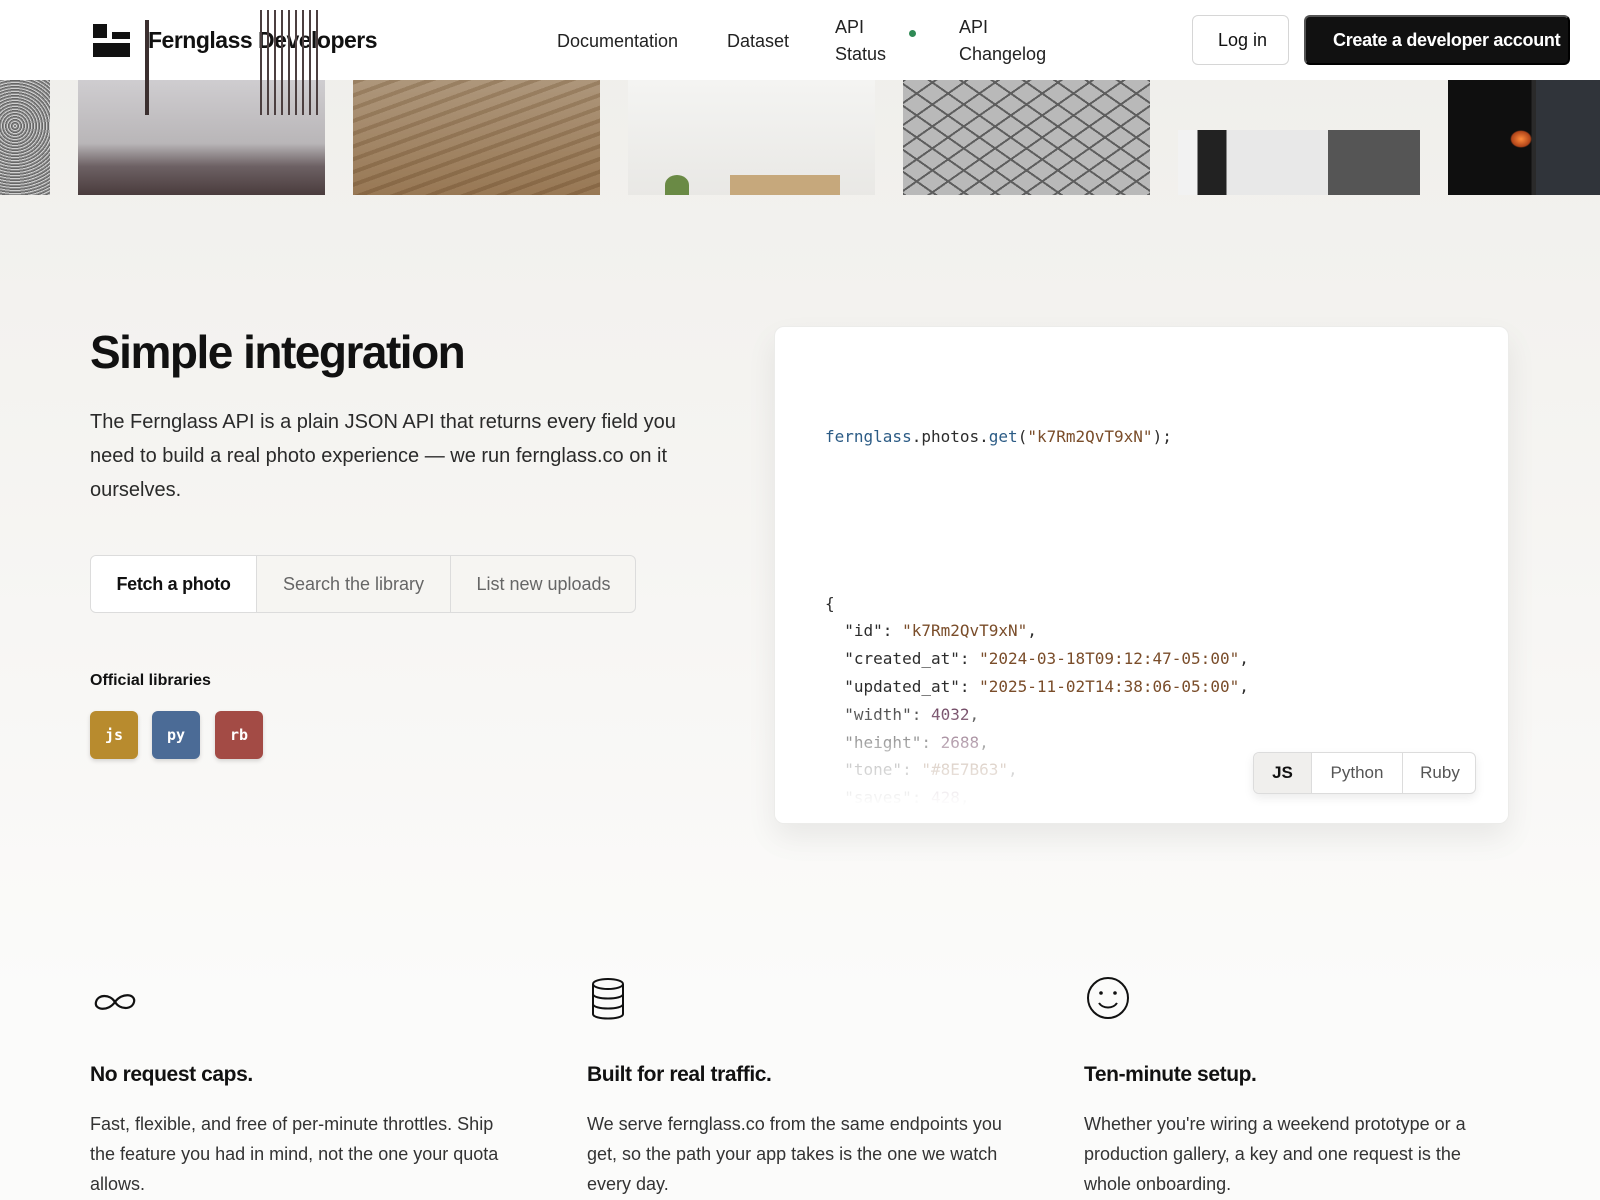  I want to click on lang-tab-ruby: Ruby, so click(1438, 773).